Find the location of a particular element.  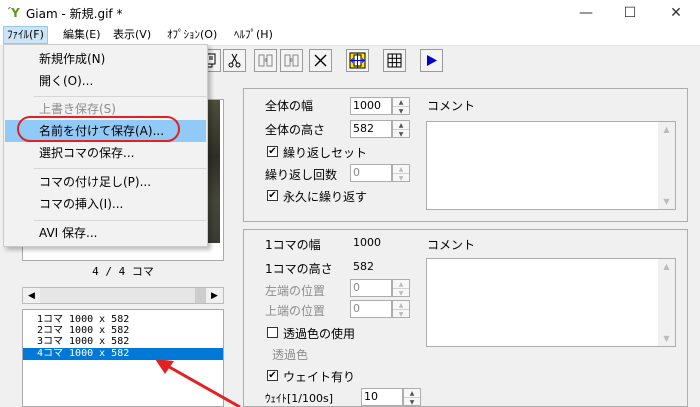

wait-time-spinner: ▲ ▼ is located at coordinates (412, 397).